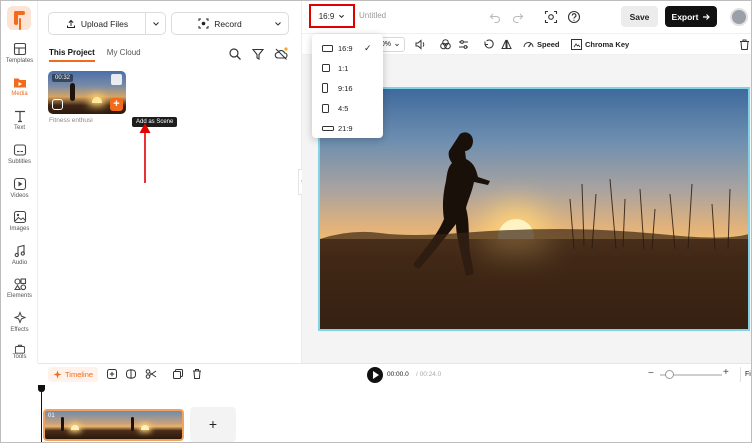 Image resolution: width=752 pixels, height=443 pixels. I want to click on timeline-sparkle-icon, so click(57, 374).